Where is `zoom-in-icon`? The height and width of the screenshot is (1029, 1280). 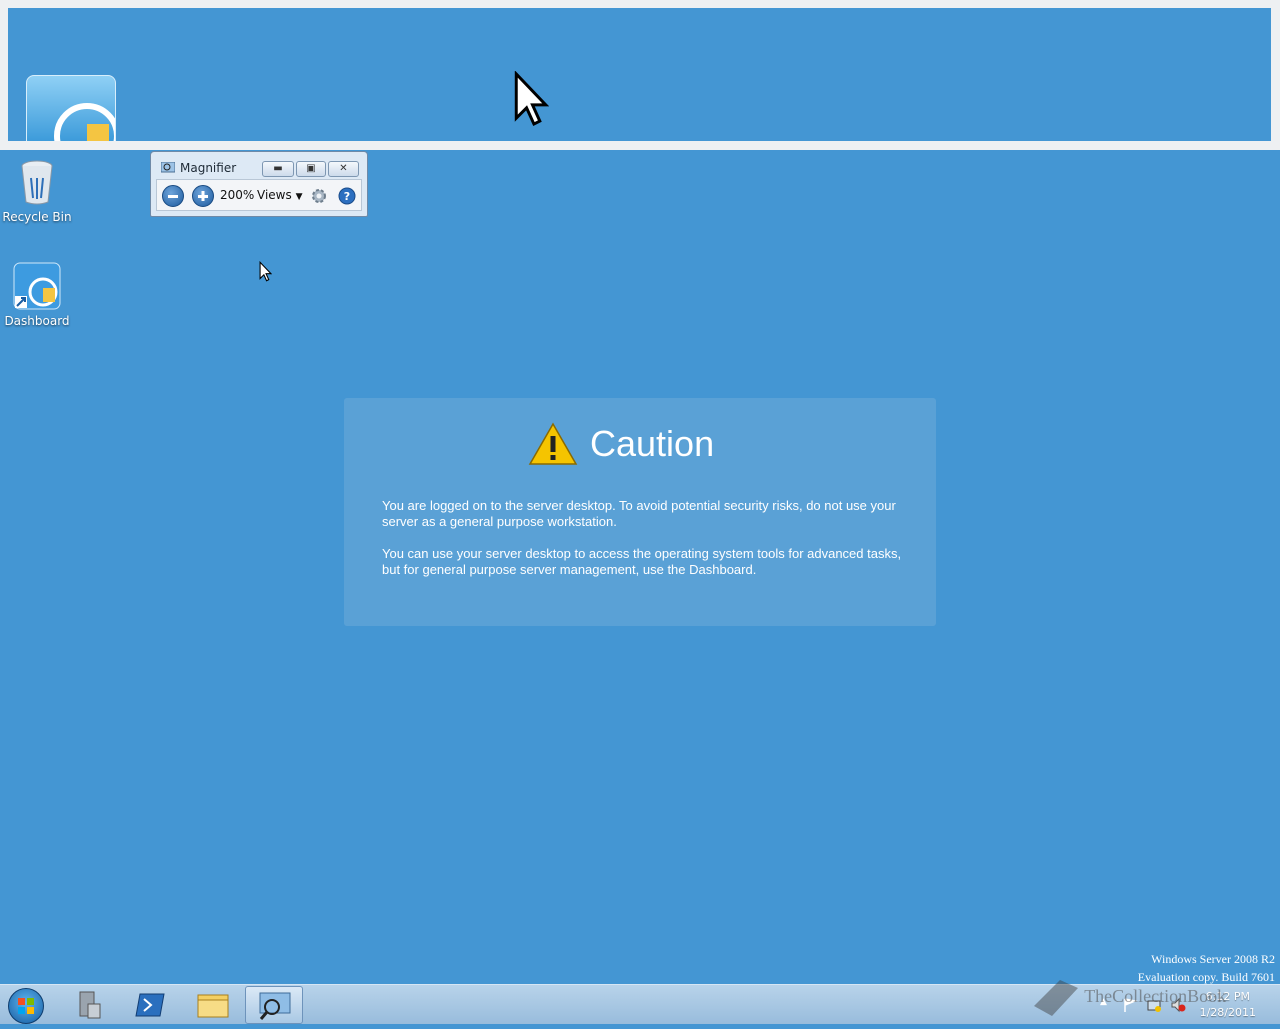
zoom-in-icon is located at coordinates (203, 196).